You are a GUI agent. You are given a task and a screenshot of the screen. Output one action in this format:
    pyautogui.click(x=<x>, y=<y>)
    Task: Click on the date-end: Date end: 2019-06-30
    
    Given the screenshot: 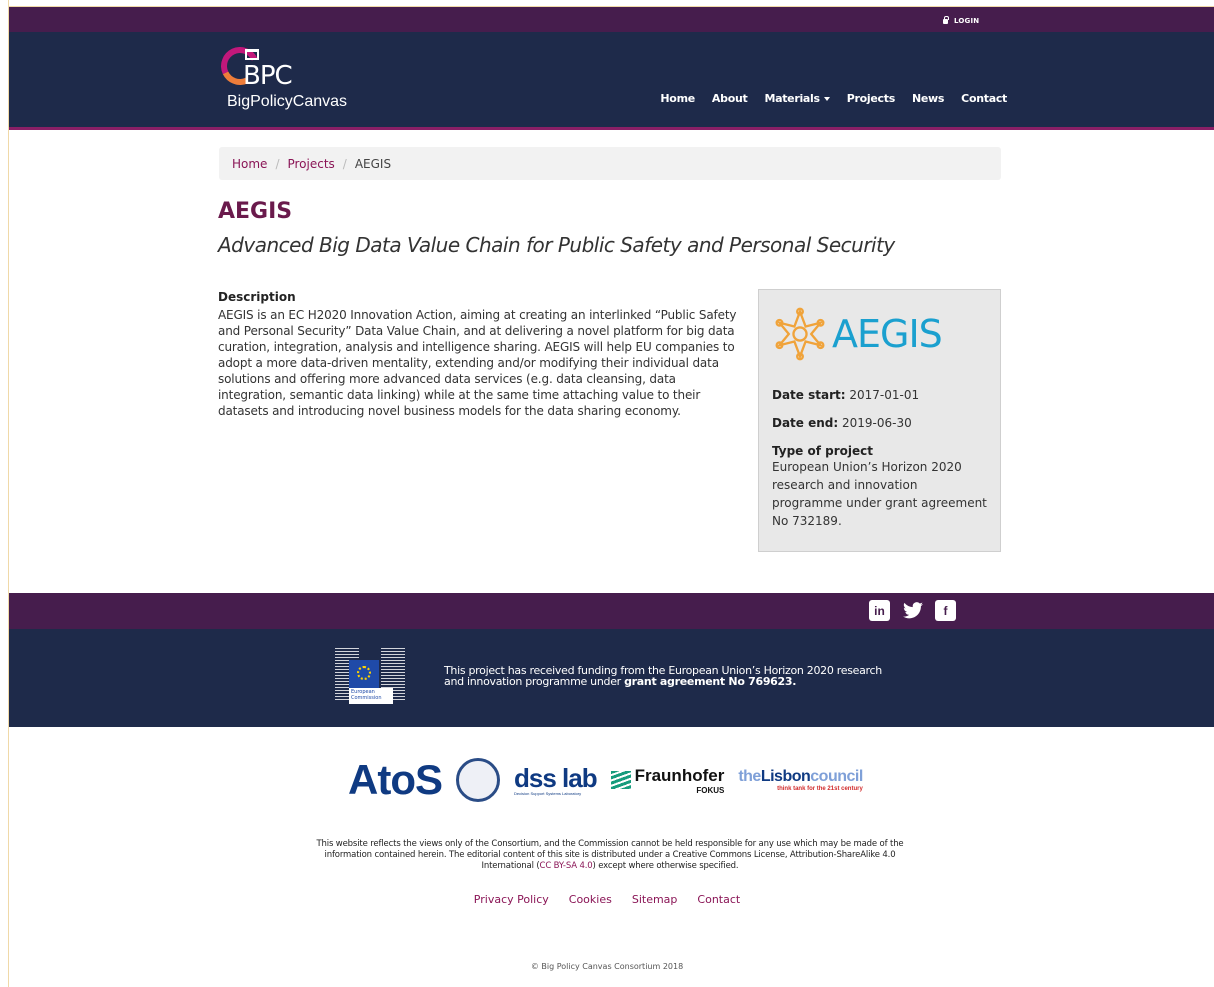 What is the action you would take?
    pyautogui.click(x=879, y=423)
    